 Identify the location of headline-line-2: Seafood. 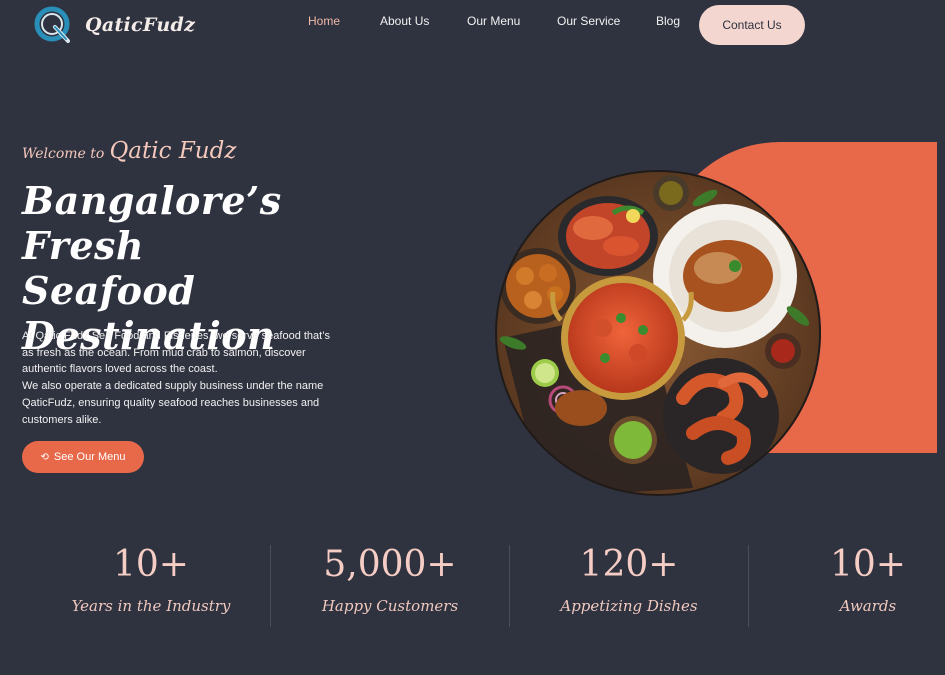
(109, 290).